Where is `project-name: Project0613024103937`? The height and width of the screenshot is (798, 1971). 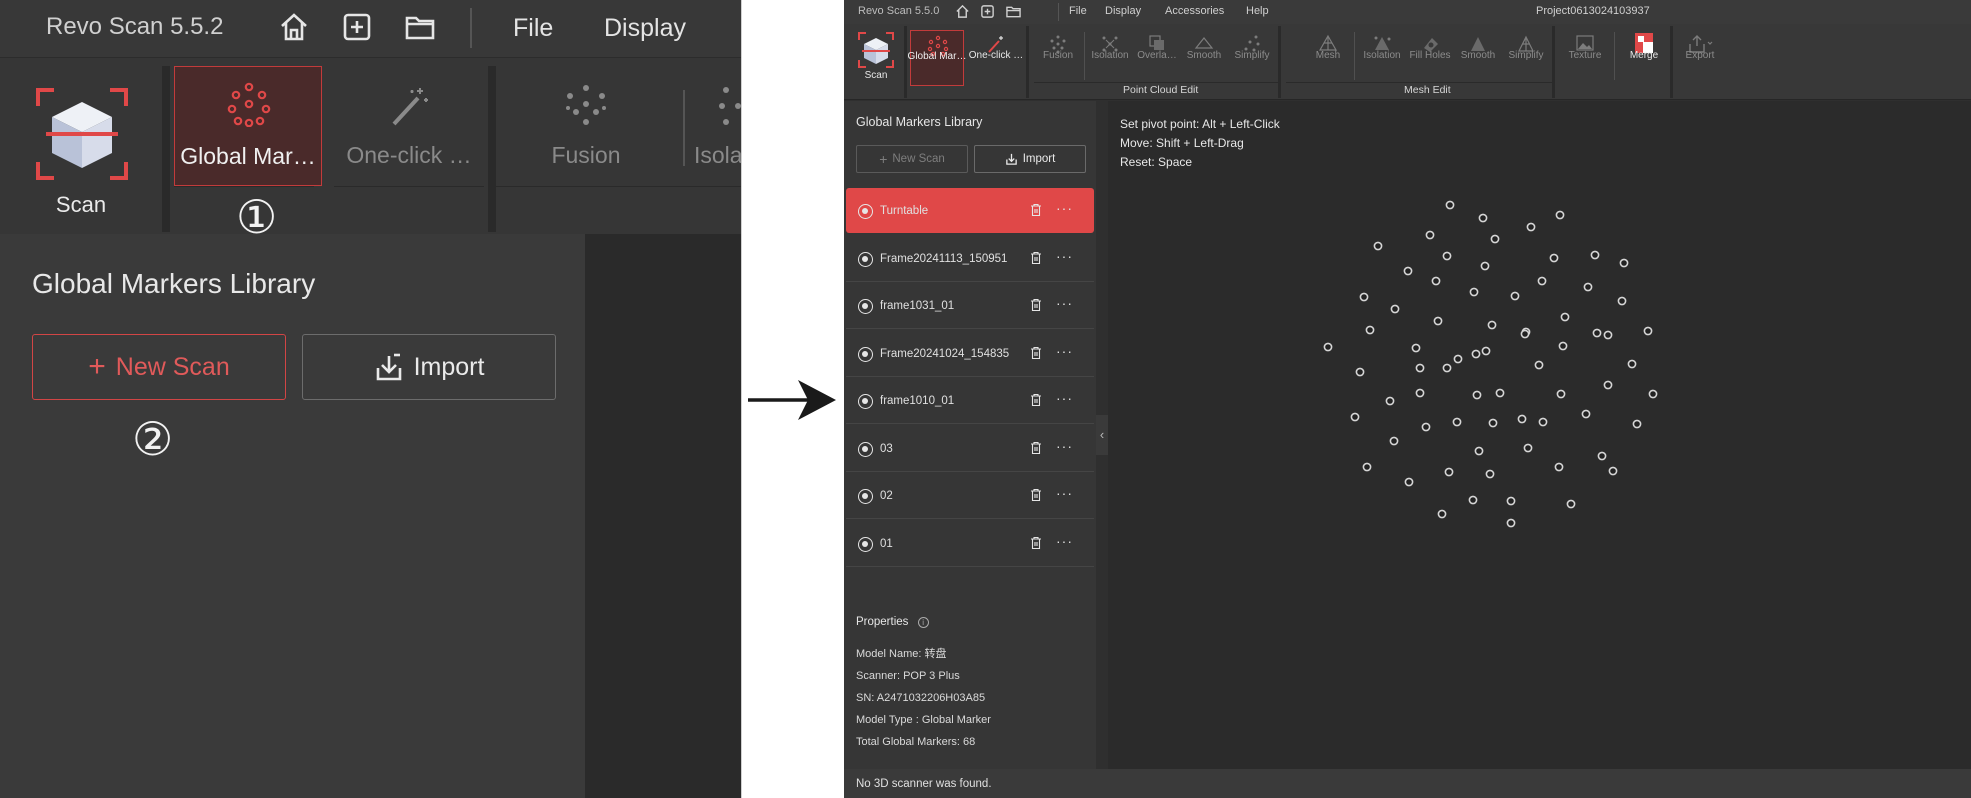
project-name: Project0613024103937 is located at coordinates (1593, 11).